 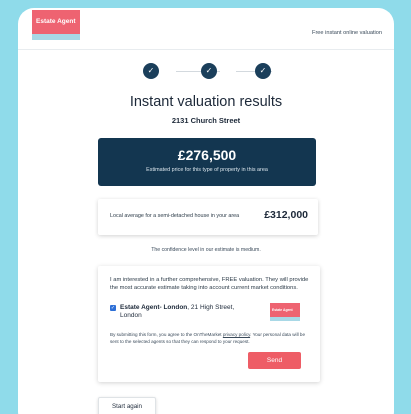 I want to click on agent-logo: Estate Agent, so click(x=285, y=312).